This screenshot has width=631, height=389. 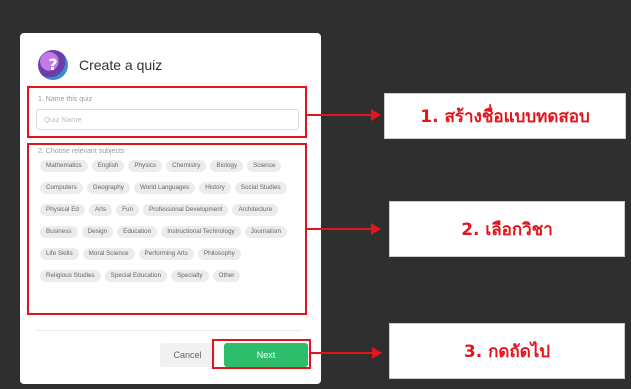 I want to click on dialog-title: Create a quiz, so click(x=121, y=65).